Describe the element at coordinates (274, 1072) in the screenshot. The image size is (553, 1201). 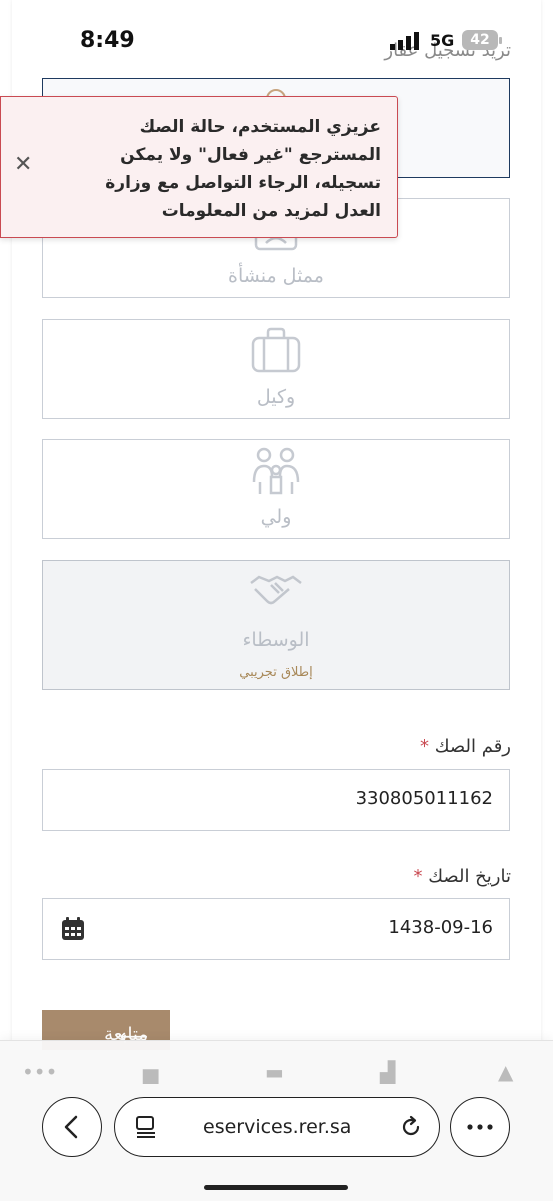
I see `document-icon: ▬` at that location.